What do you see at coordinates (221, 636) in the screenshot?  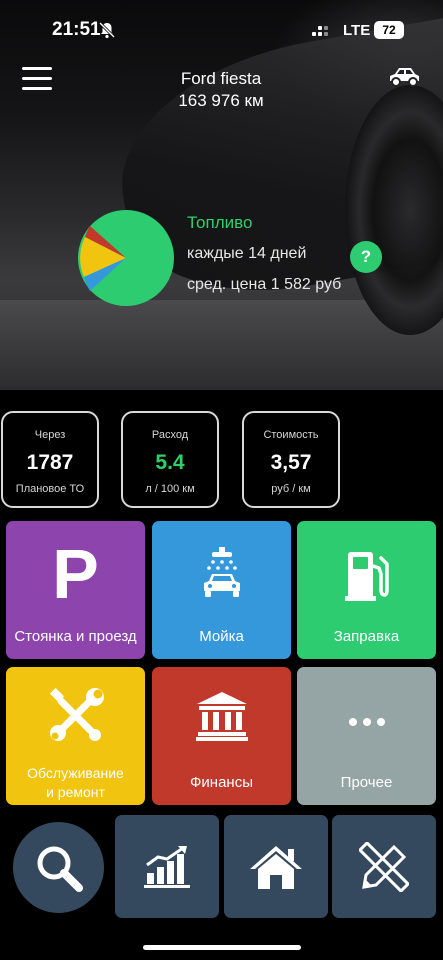 I see `tile-label: Мойка` at bounding box center [221, 636].